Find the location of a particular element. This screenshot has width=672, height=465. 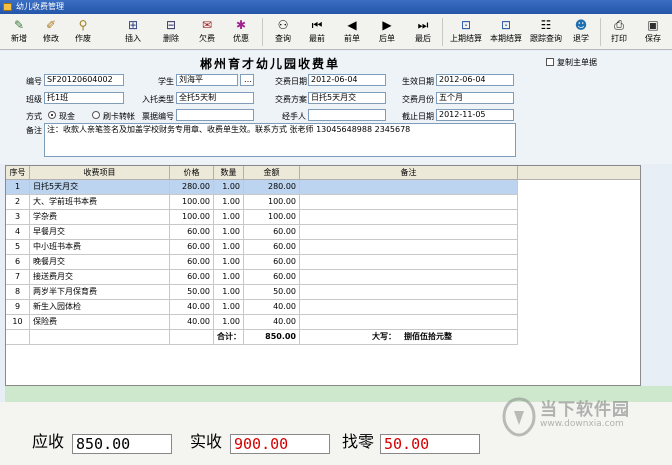

cell-amount: 100.00 is located at coordinates (272, 202).